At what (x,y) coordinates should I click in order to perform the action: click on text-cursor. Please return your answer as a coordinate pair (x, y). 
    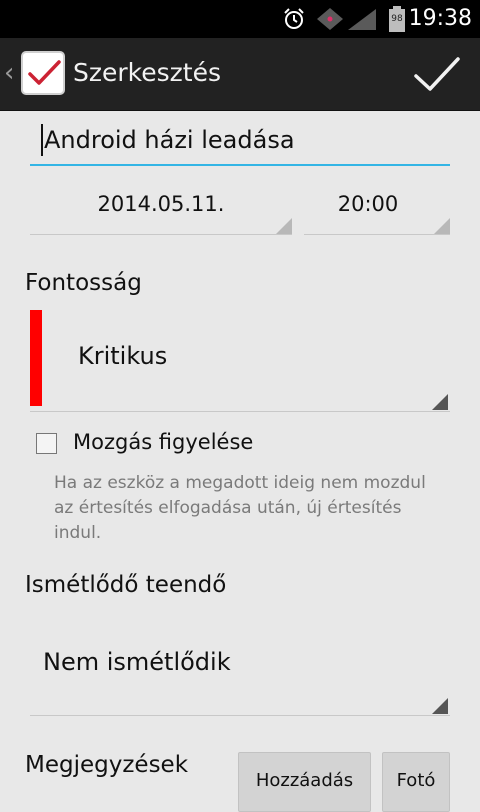
    Looking at the image, I should click on (42, 140).